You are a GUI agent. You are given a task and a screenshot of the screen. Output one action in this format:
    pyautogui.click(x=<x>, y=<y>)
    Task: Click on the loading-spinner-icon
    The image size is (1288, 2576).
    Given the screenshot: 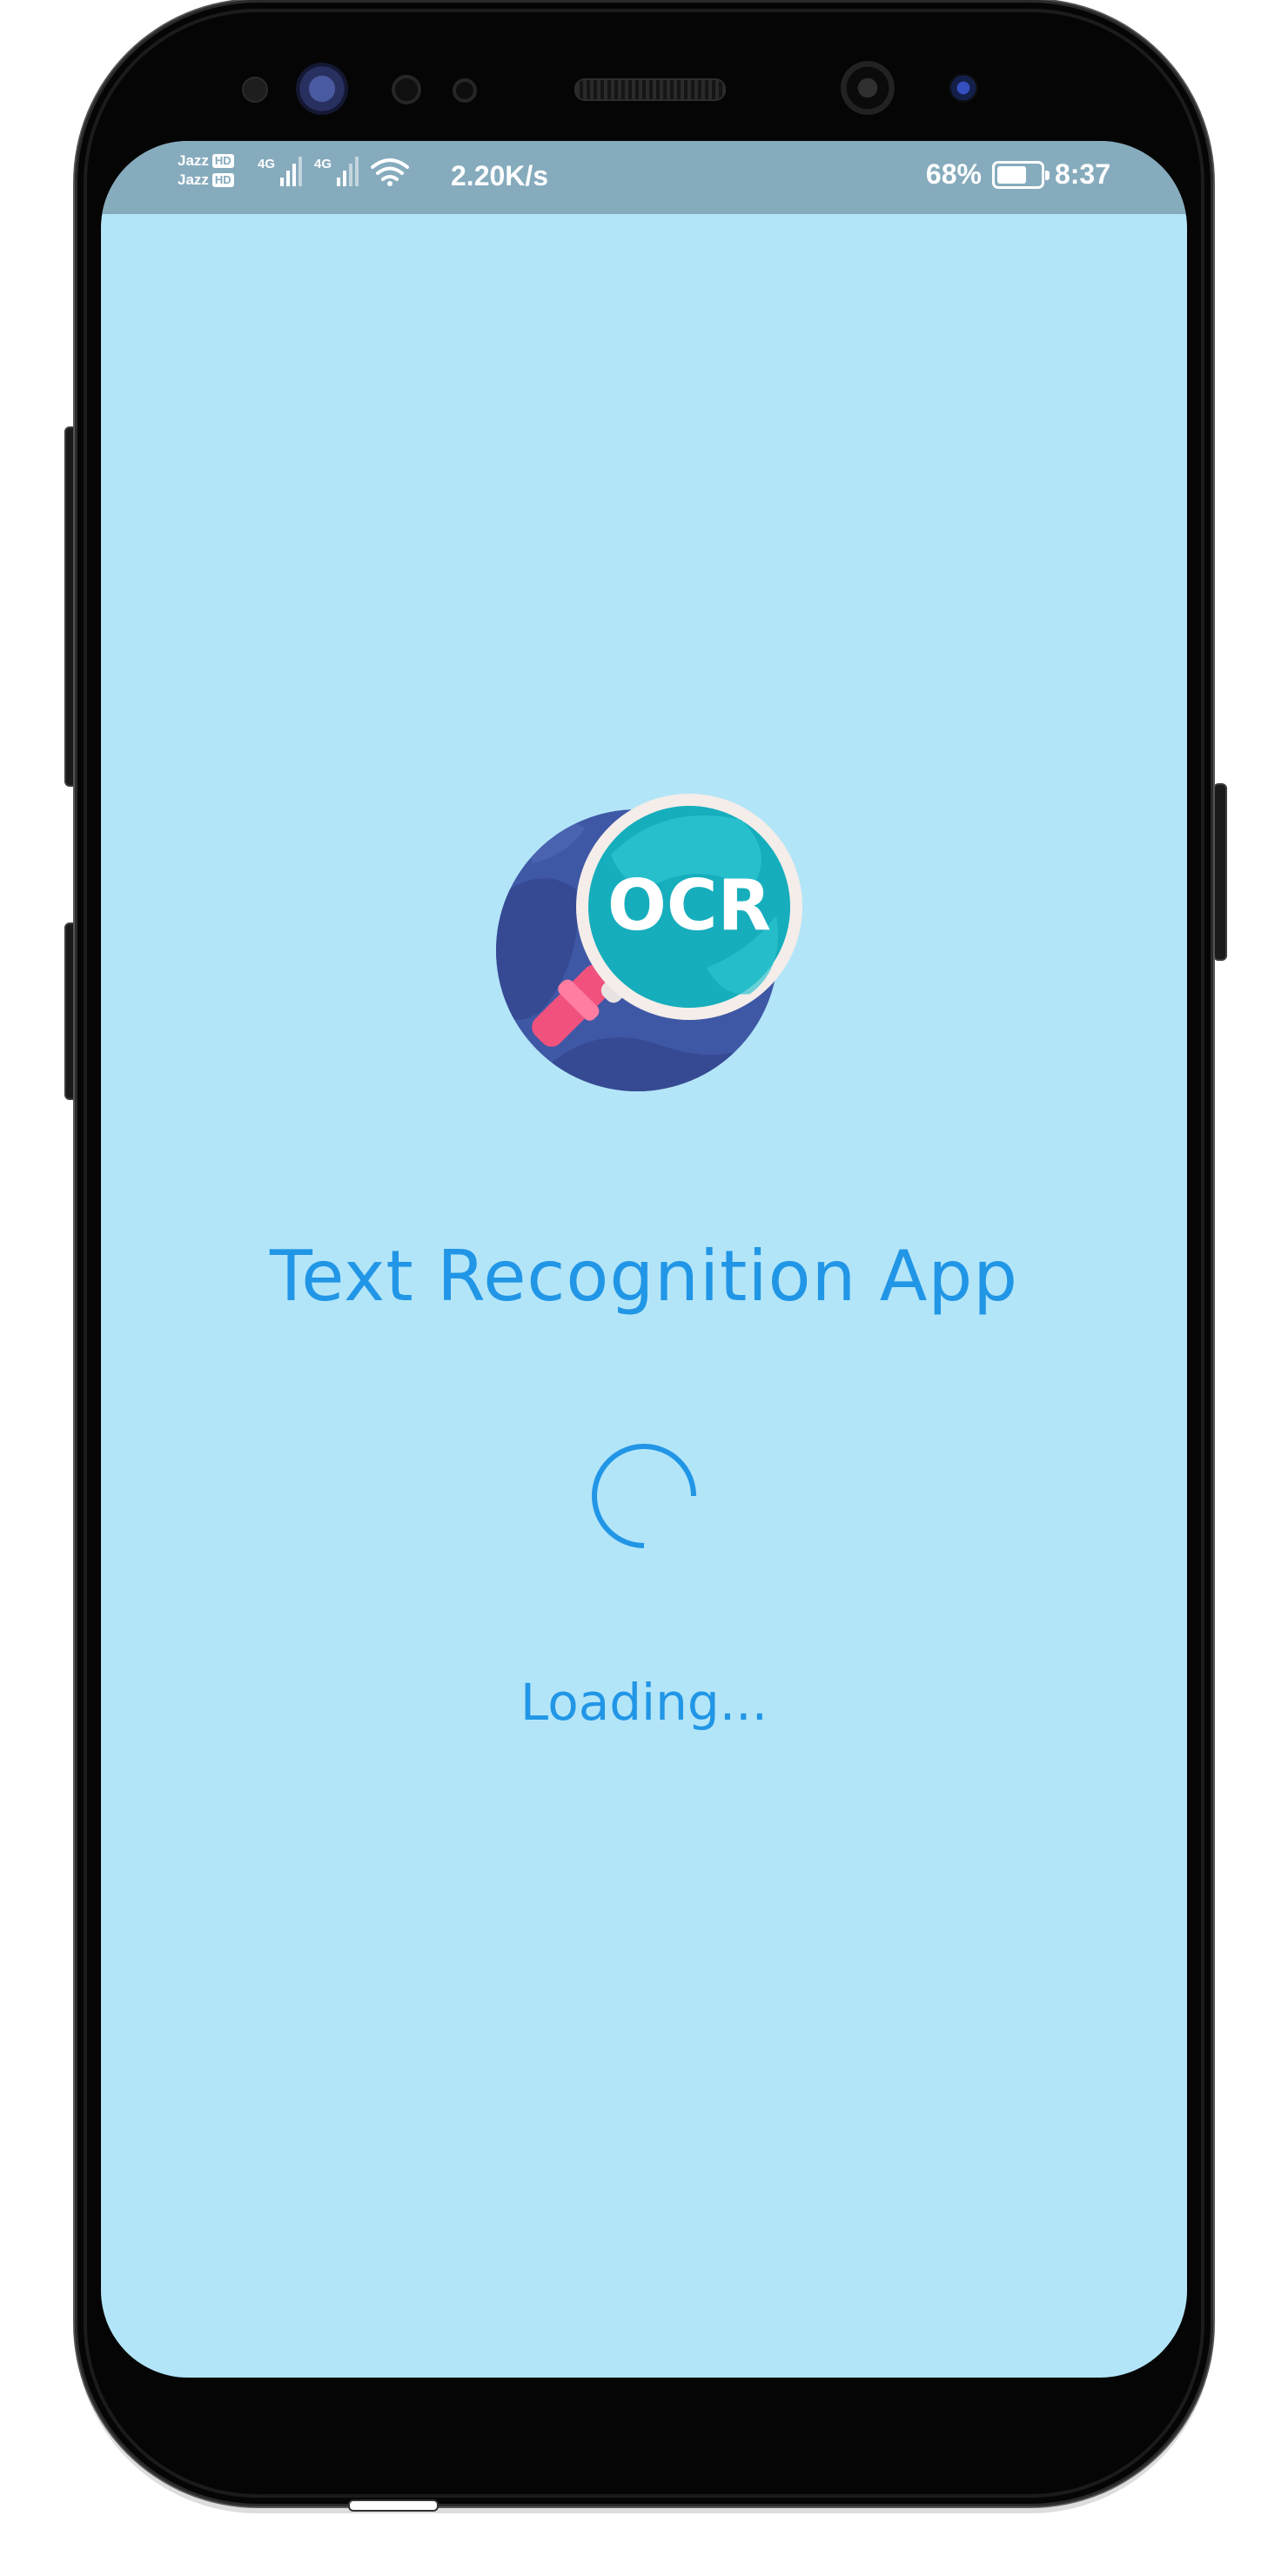 What is the action you would take?
    pyautogui.click(x=644, y=1496)
    